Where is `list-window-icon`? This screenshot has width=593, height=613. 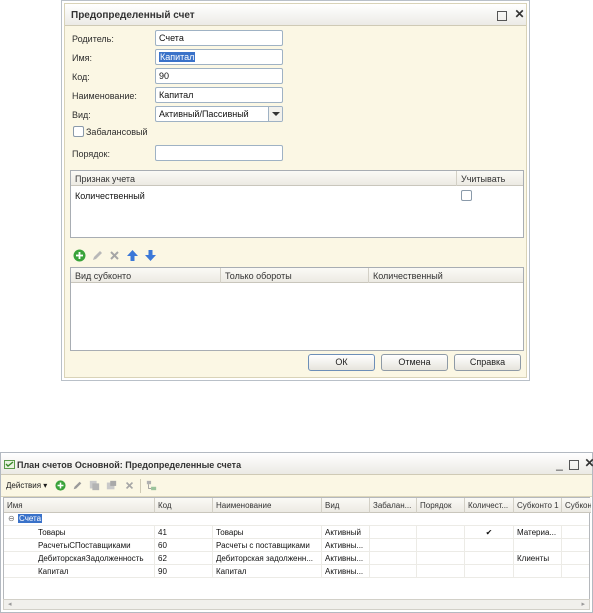
list-window-icon is located at coordinates (9, 464).